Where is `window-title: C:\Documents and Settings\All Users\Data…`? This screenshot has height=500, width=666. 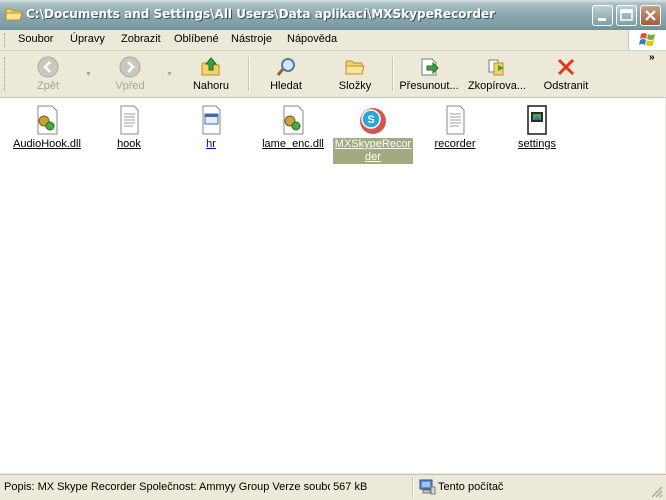 window-title: C:\Documents and Settings\All Users\Data… is located at coordinates (261, 14).